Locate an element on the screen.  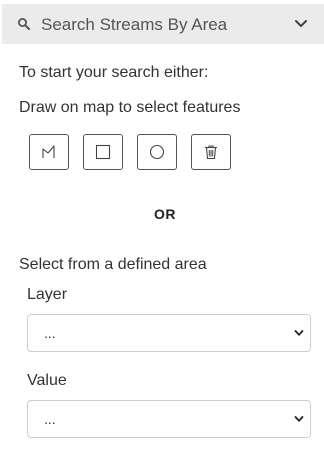
draw-rectangle-button is located at coordinates (103, 152).